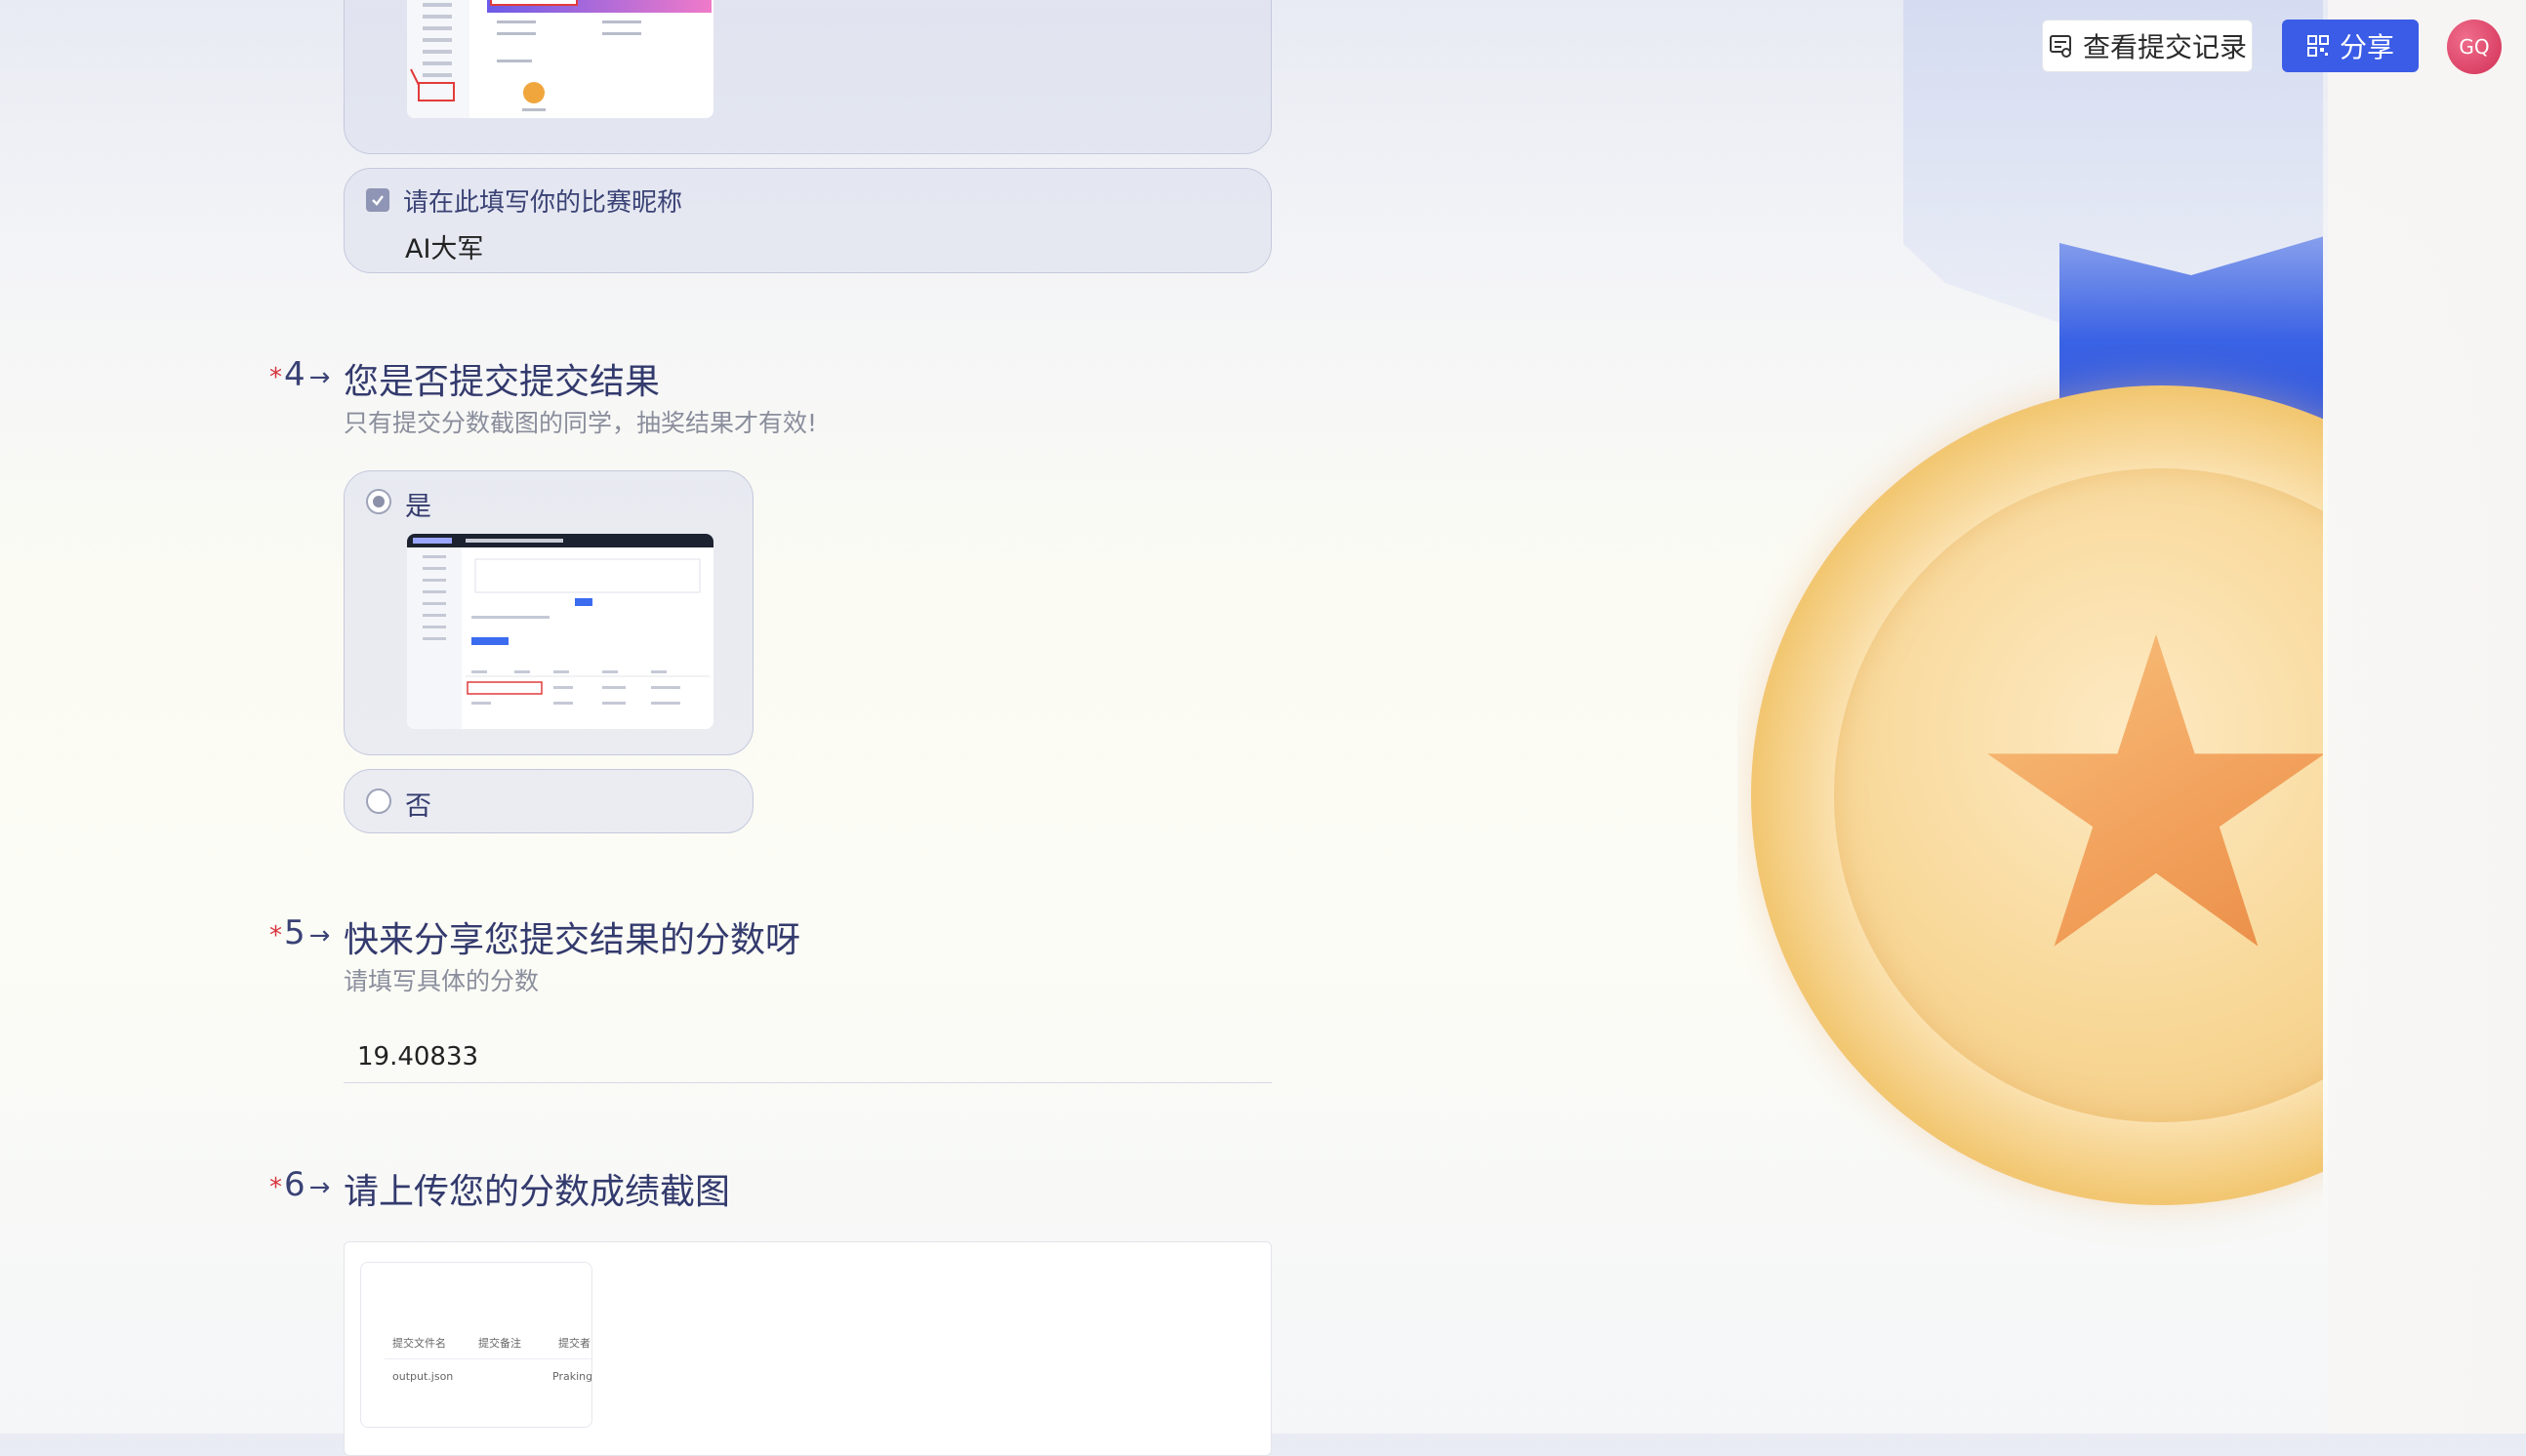 The image size is (2526, 1456). I want to click on q4-no-radio, so click(378, 801).